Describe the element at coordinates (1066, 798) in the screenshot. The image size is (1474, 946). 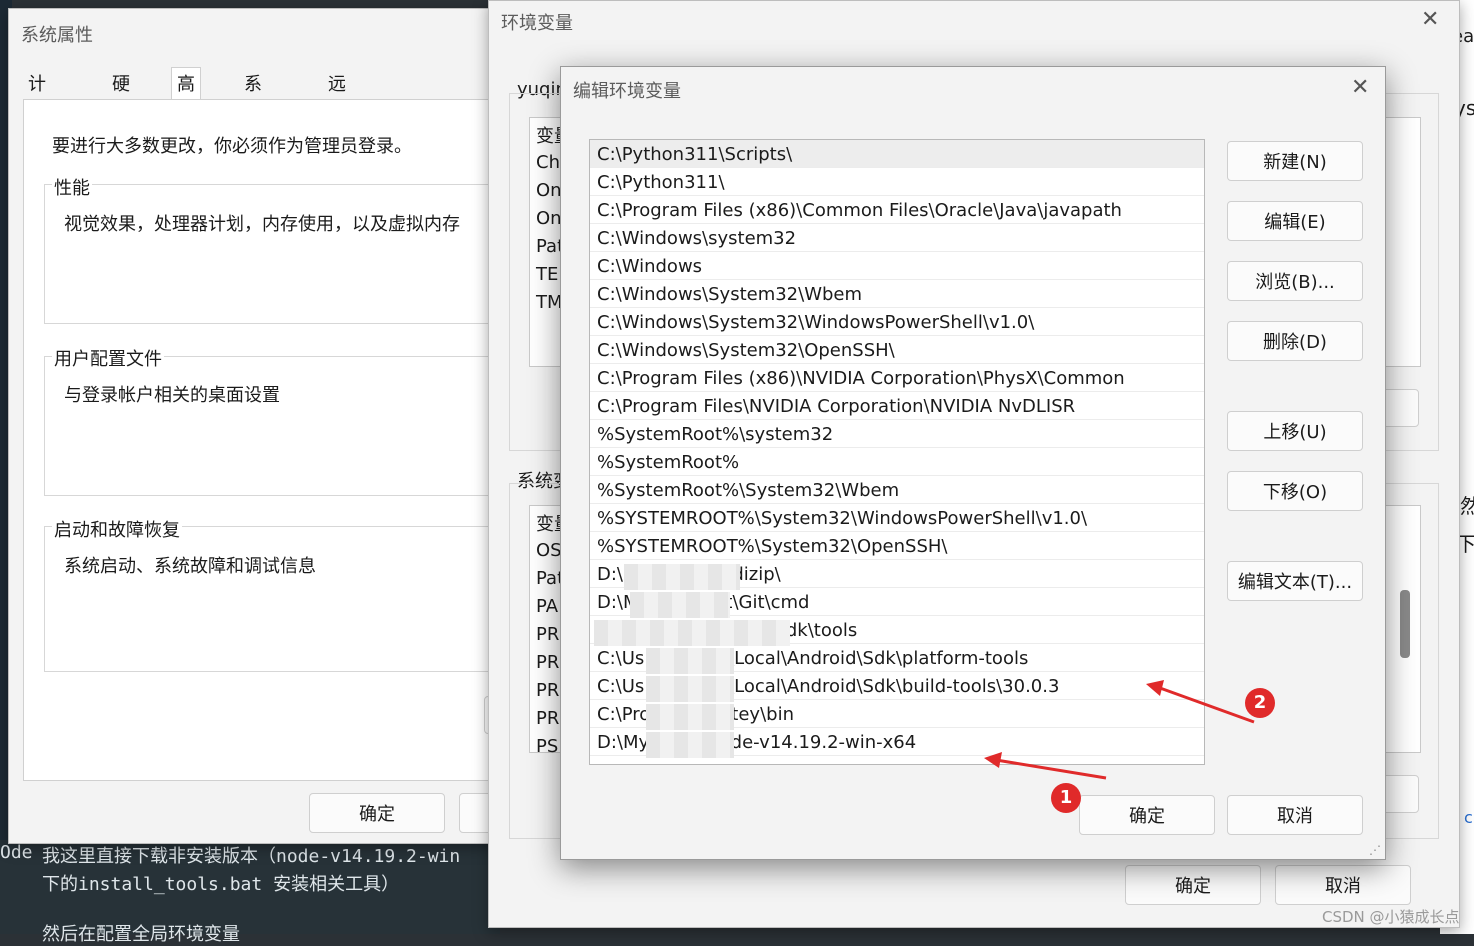
I see `annotation-badge-1: 1` at that location.